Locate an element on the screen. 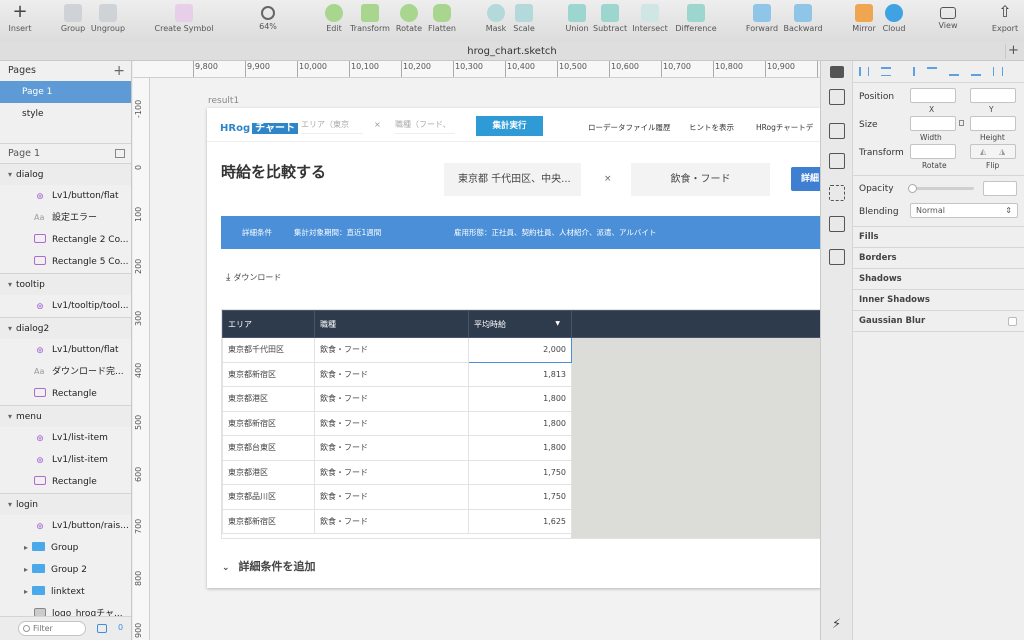 Image resolution: width=1024 pixels, height=640 pixels. lock-icon is located at coordinates (961, 123).